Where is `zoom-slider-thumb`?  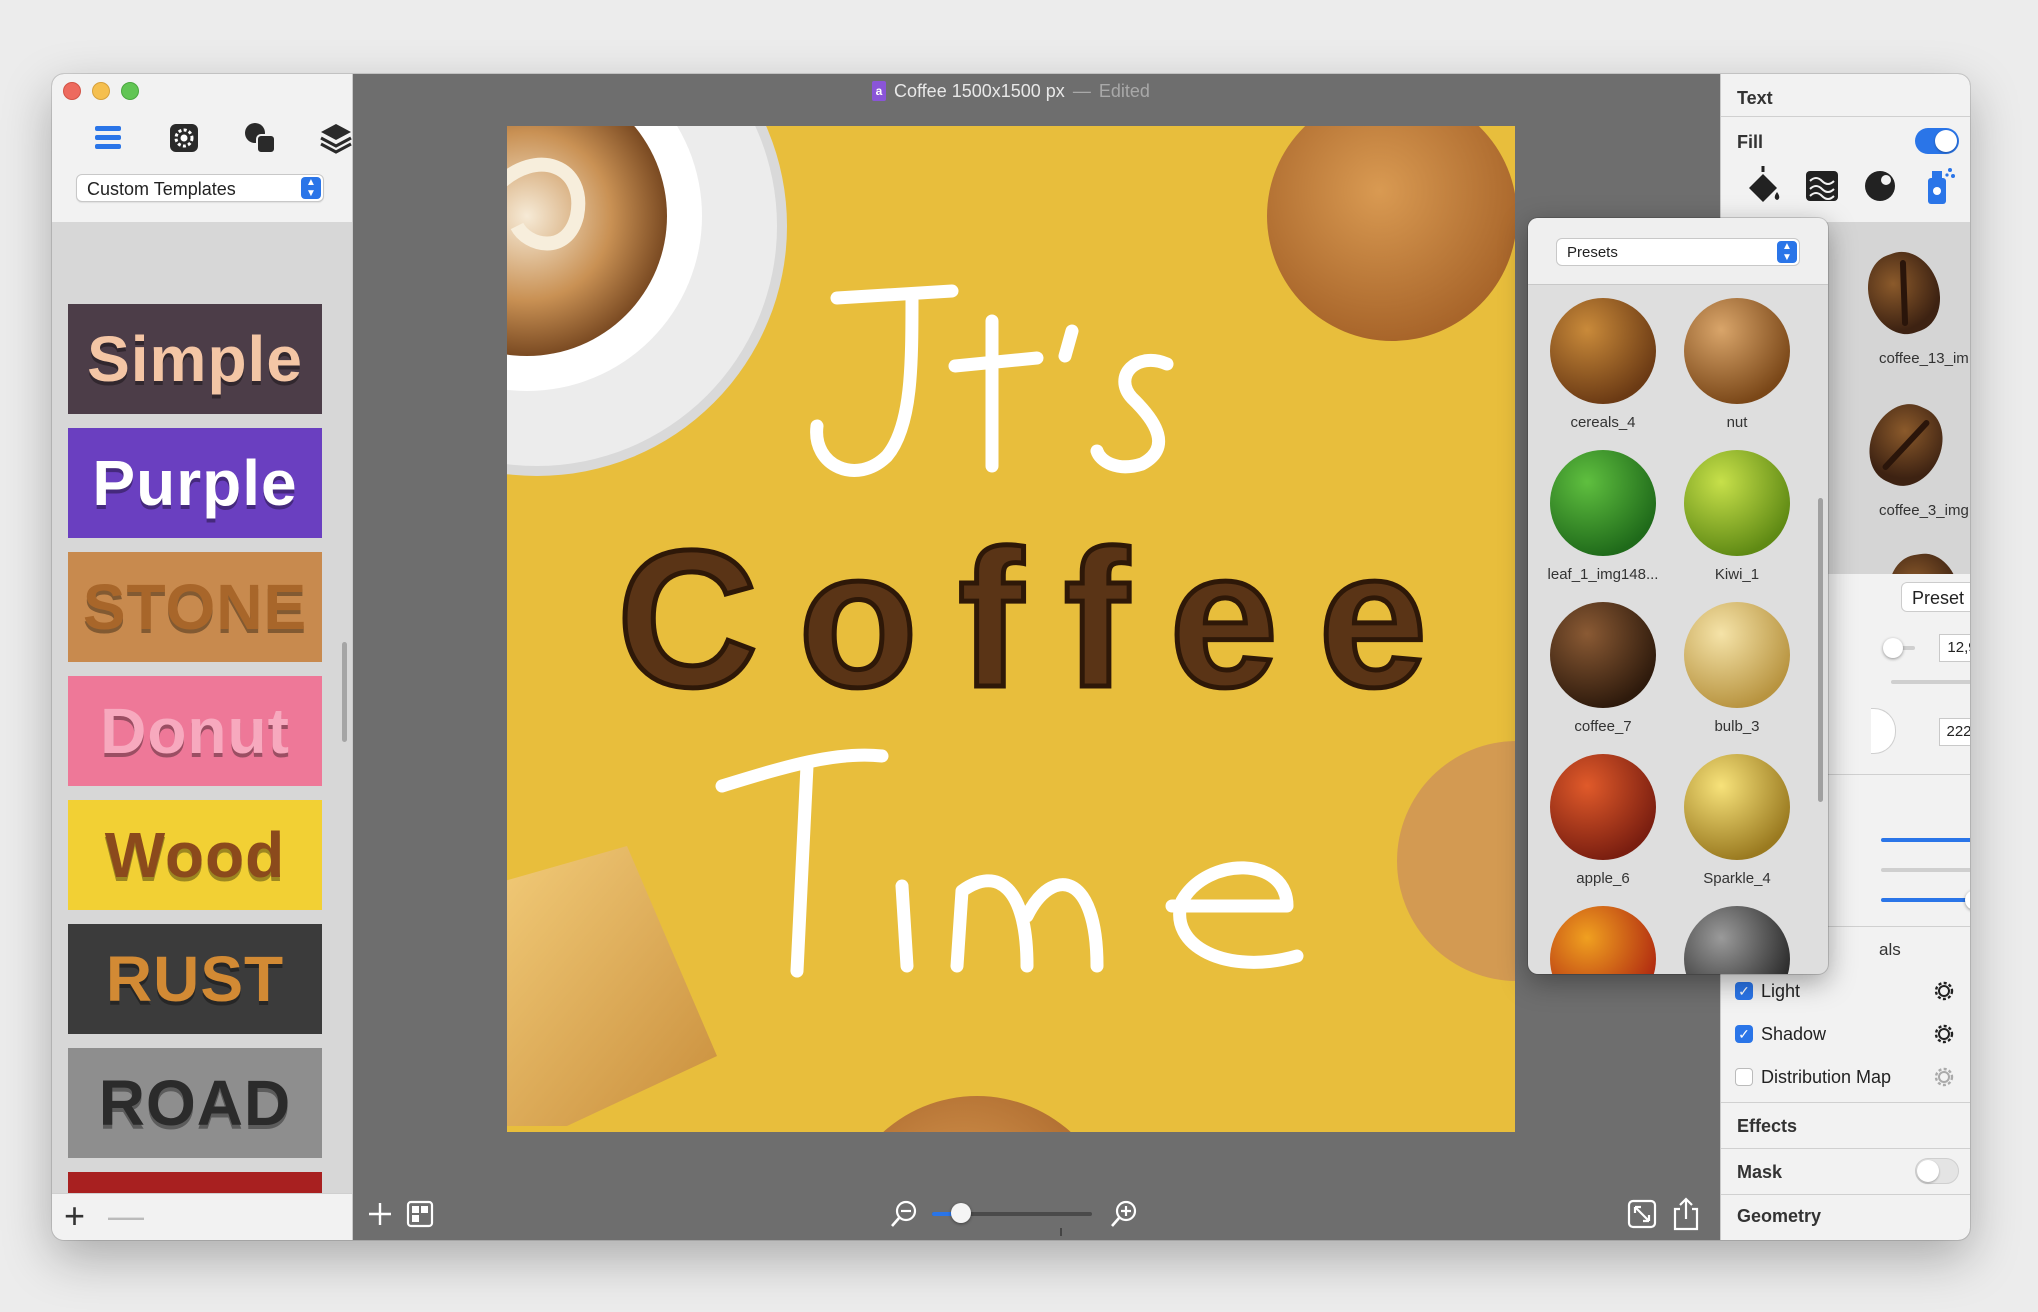
zoom-slider-thumb is located at coordinates (960, 1213).